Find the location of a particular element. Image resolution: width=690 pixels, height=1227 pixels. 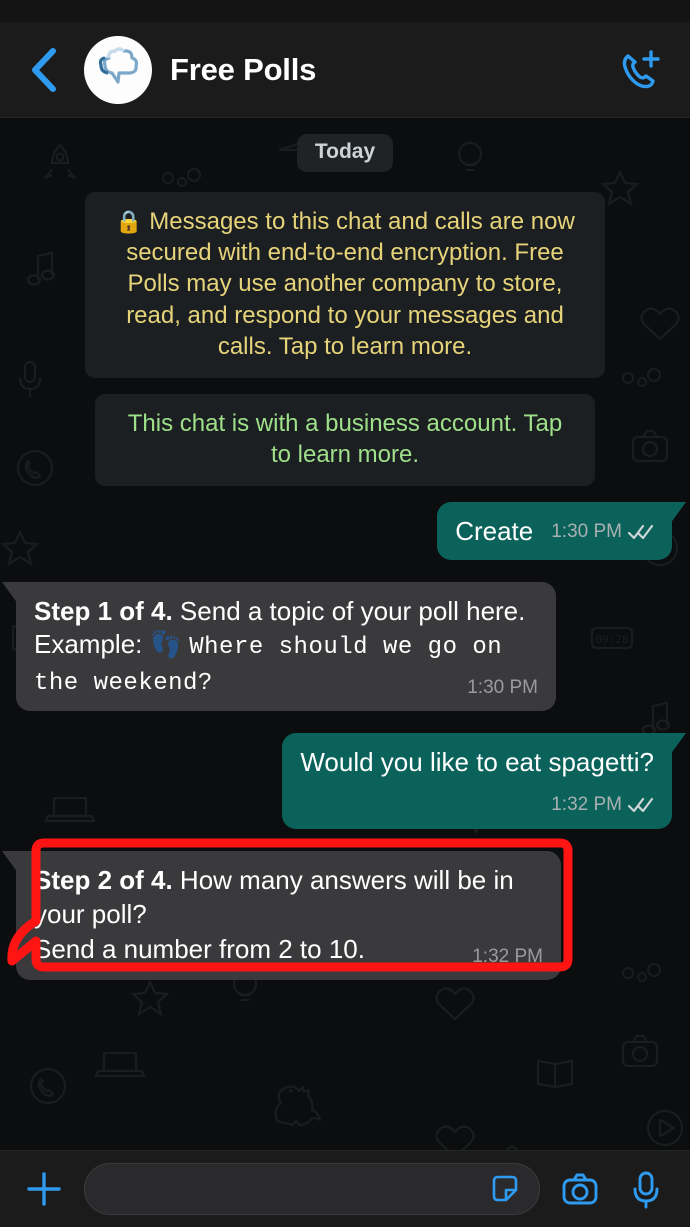

phone-plus-icon is located at coordinates (641, 68).